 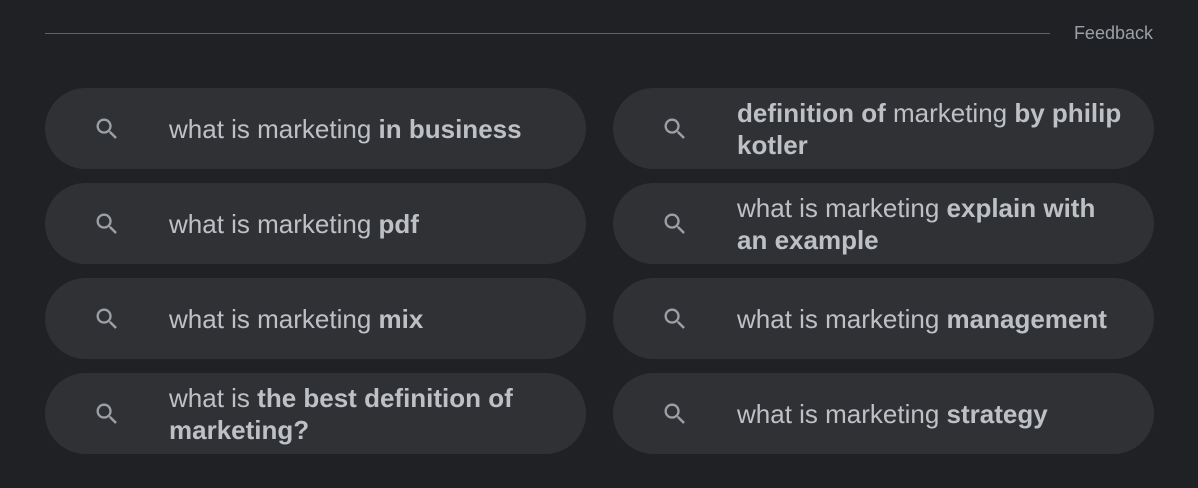 What do you see at coordinates (296, 318) in the screenshot?
I see `suggestion-text: what is marketing mix` at bounding box center [296, 318].